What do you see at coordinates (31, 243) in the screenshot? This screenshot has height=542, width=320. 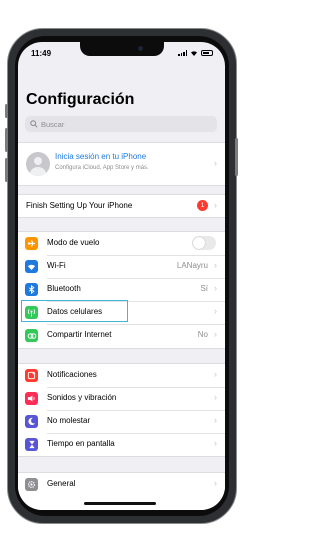 I see `airplane-icon` at bounding box center [31, 243].